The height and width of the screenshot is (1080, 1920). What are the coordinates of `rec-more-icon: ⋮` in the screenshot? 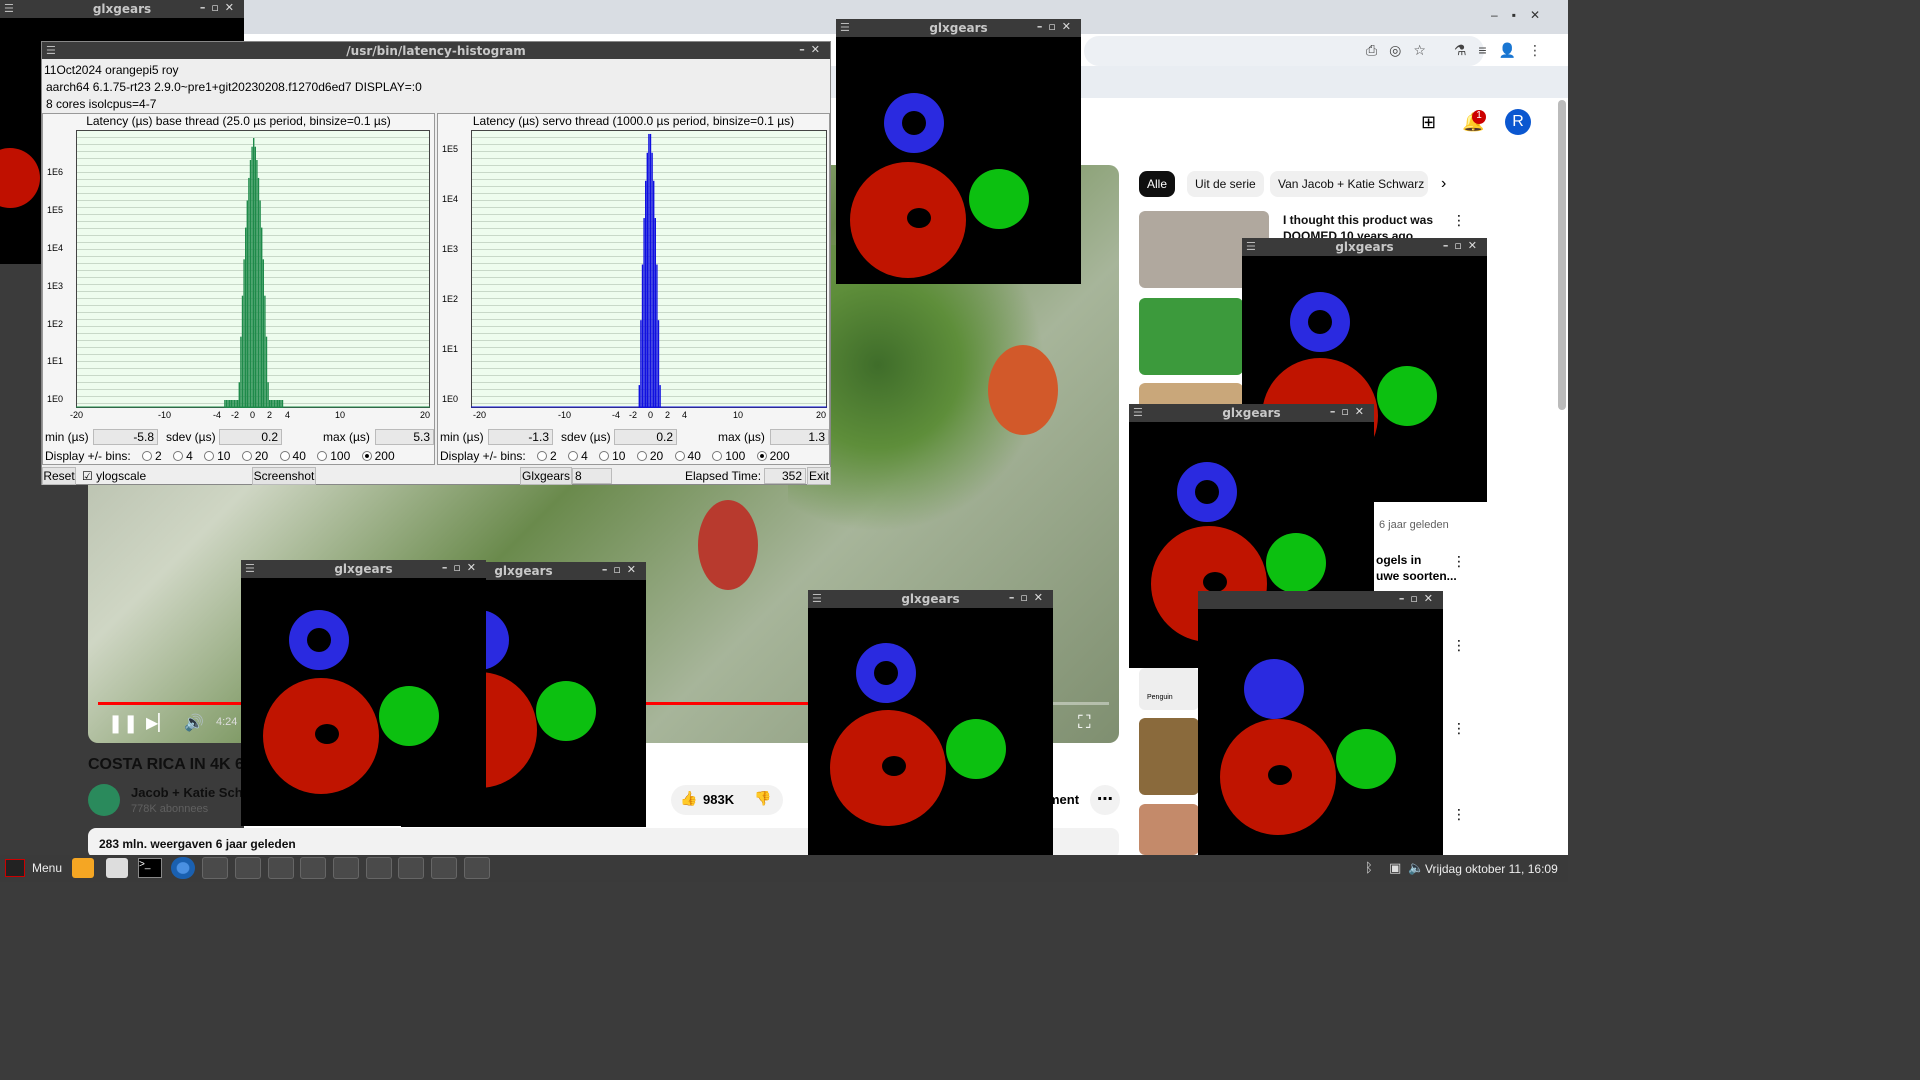 It's located at (1459, 220).